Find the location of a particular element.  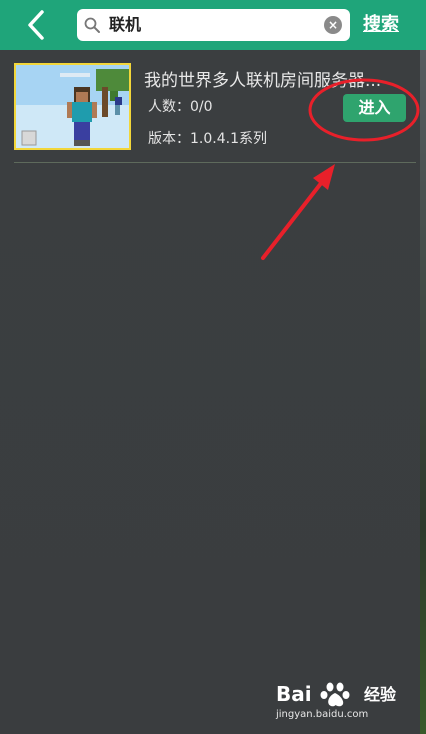

version-info: 版本：1.0.4.1系列 is located at coordinates (207, 139).